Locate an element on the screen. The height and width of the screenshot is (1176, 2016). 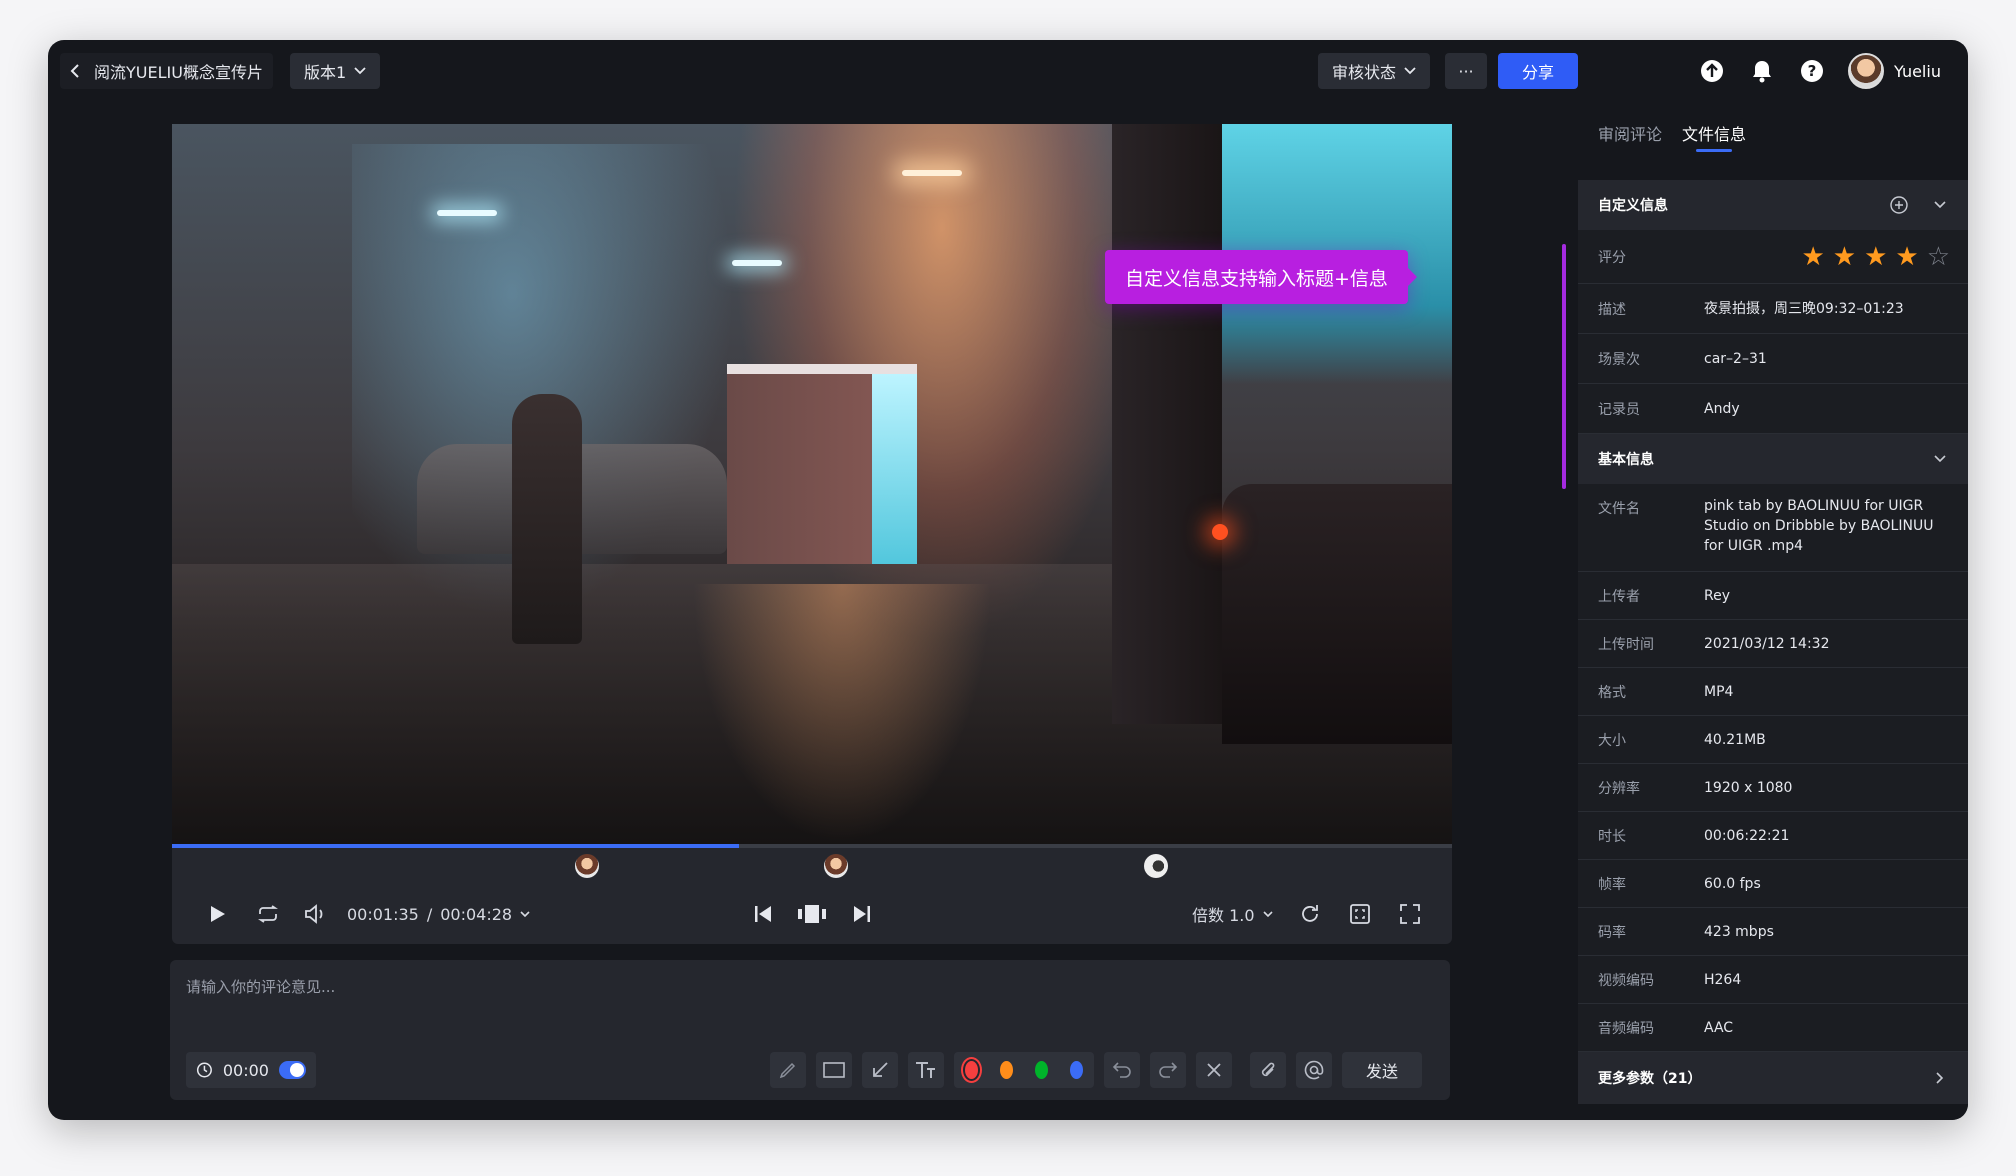
next-frame-button is located at coordinates (862, 914).